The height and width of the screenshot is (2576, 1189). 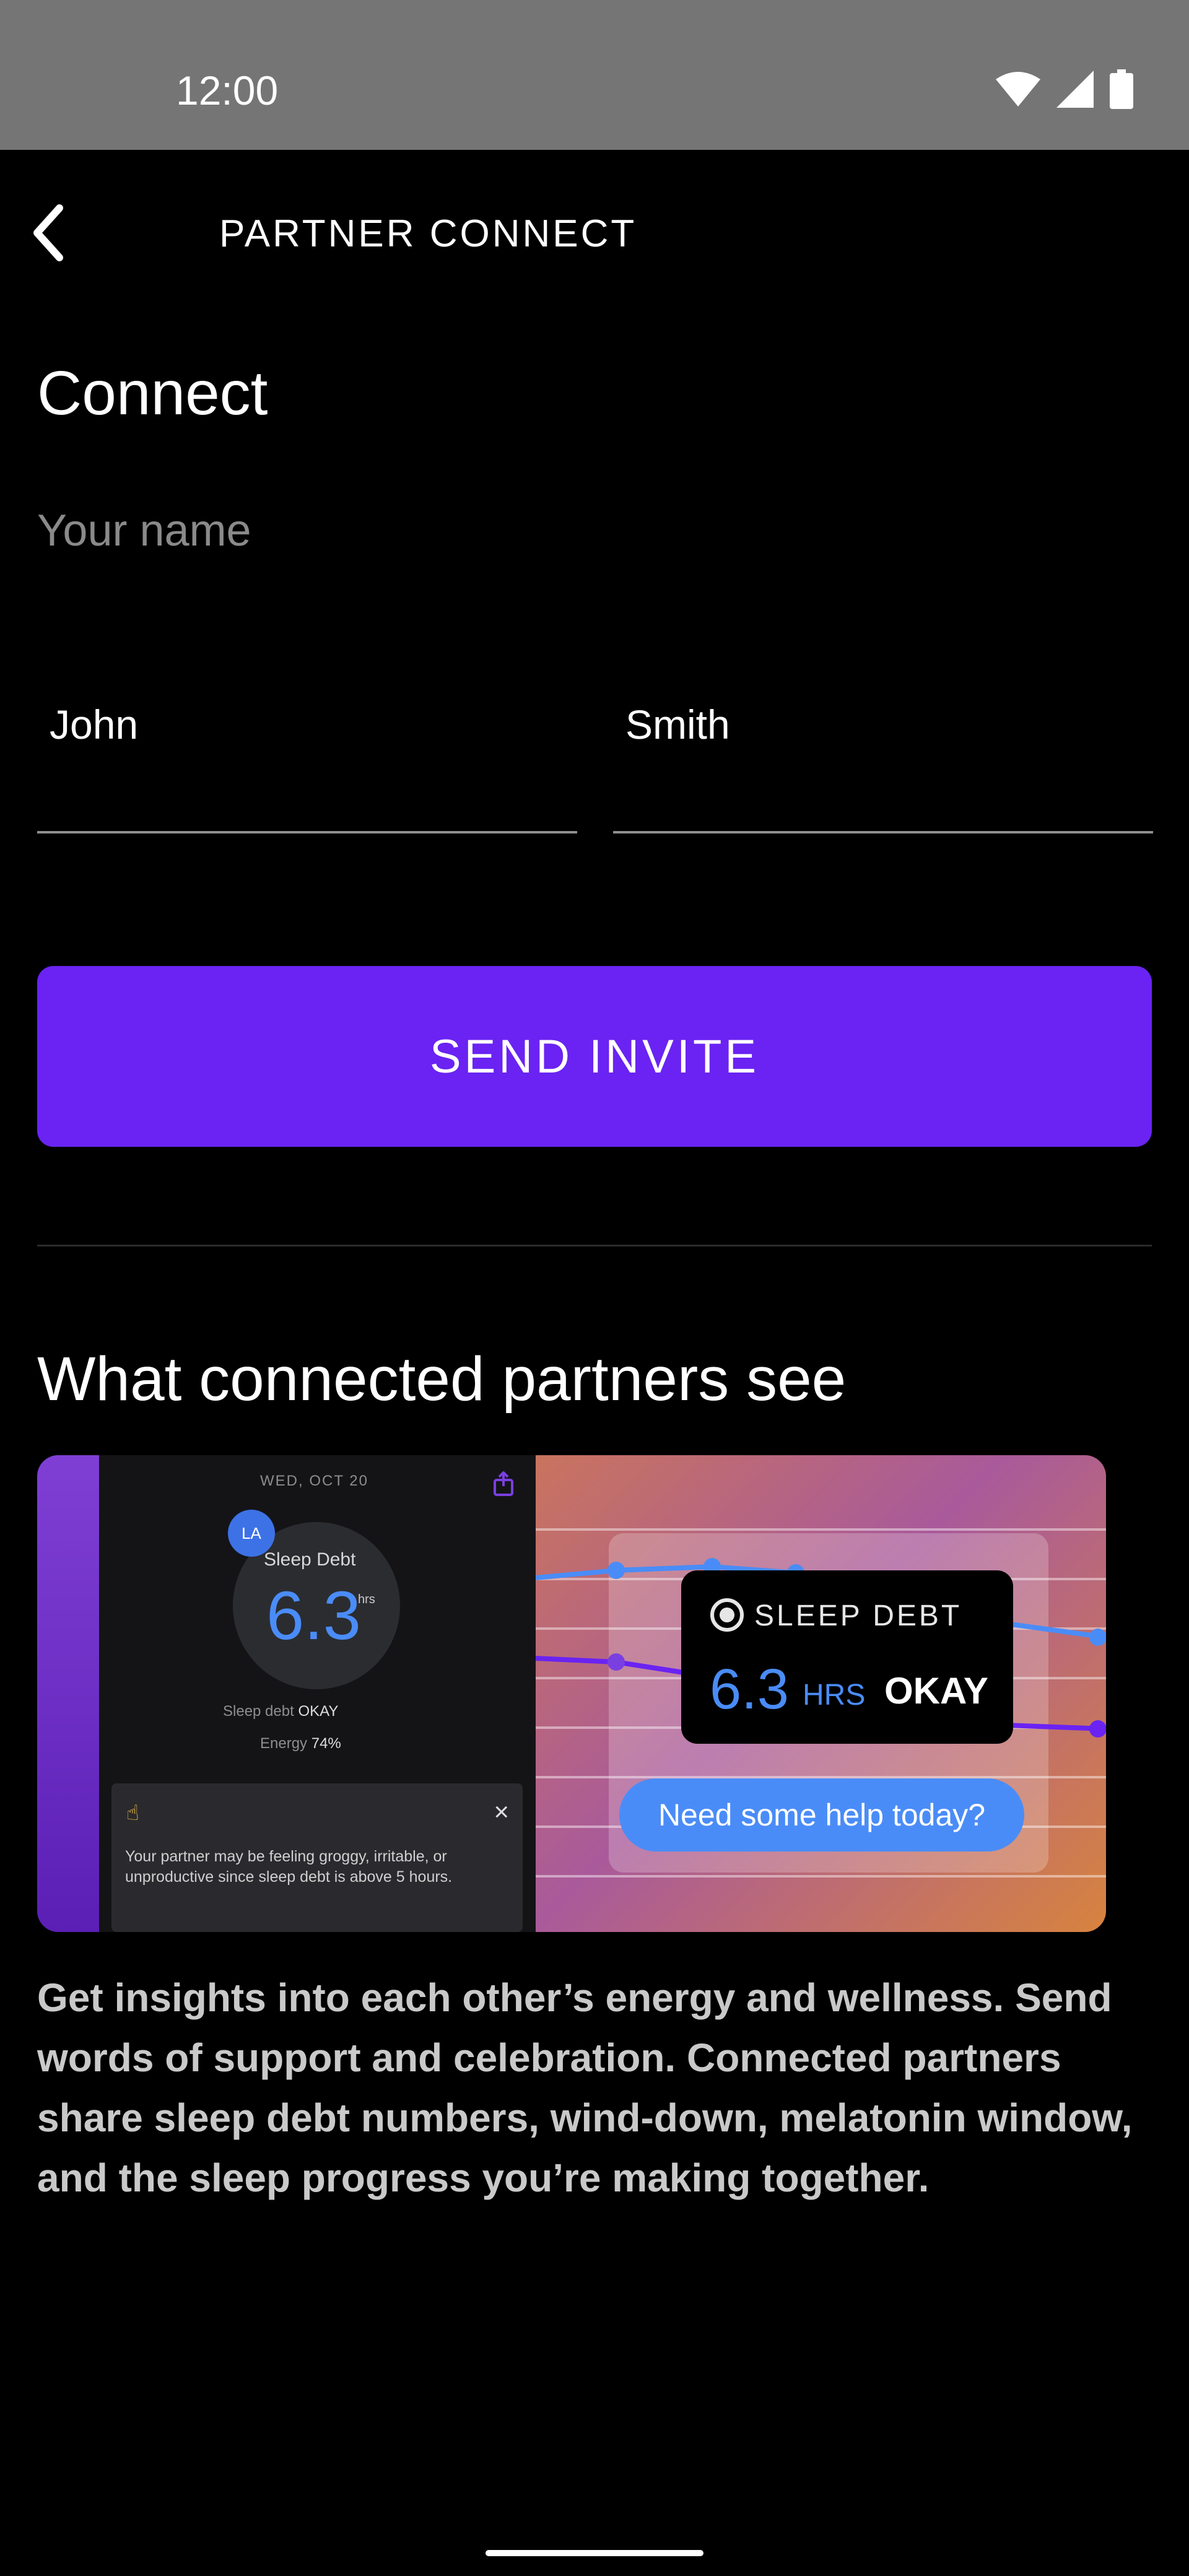 I want to click on signal-icon, so click(x=1075, y=89).